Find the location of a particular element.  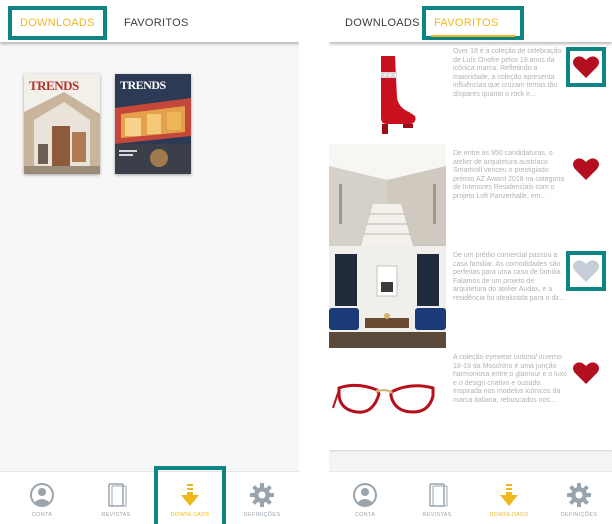

screen-gutter is located at coordinates (314, 262).